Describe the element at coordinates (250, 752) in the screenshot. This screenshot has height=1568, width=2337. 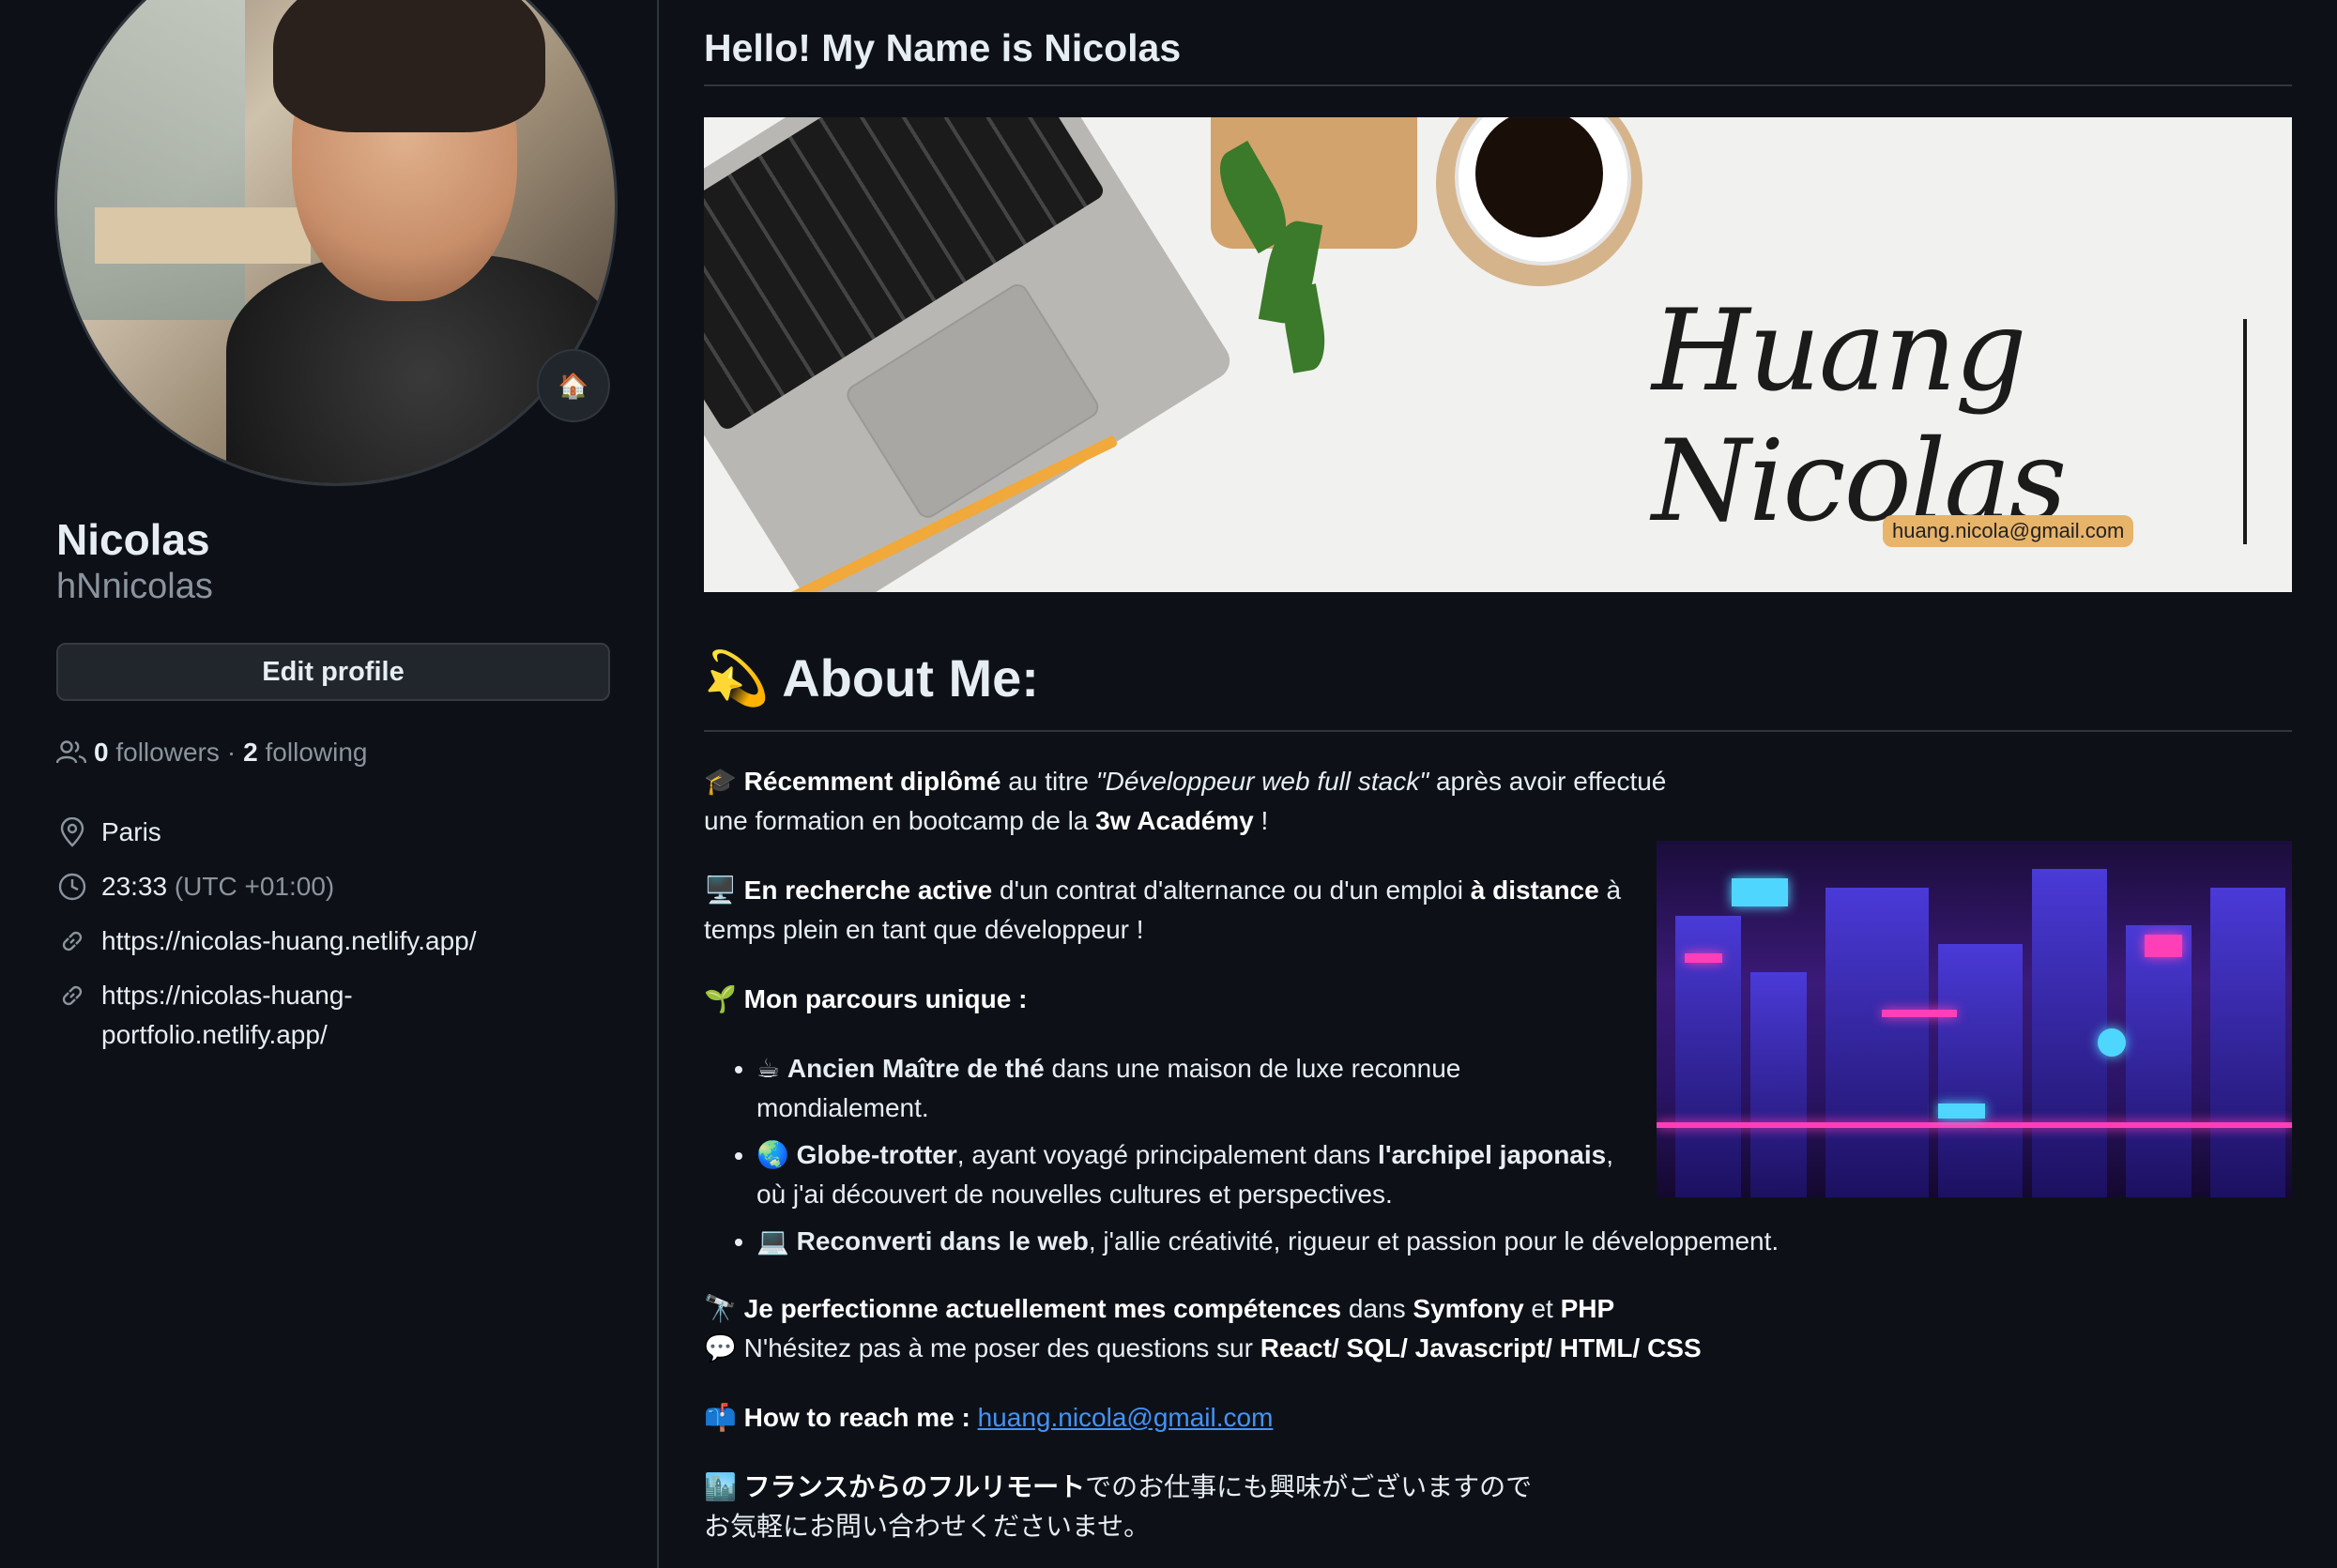
I see `following-count: 2` at that location.